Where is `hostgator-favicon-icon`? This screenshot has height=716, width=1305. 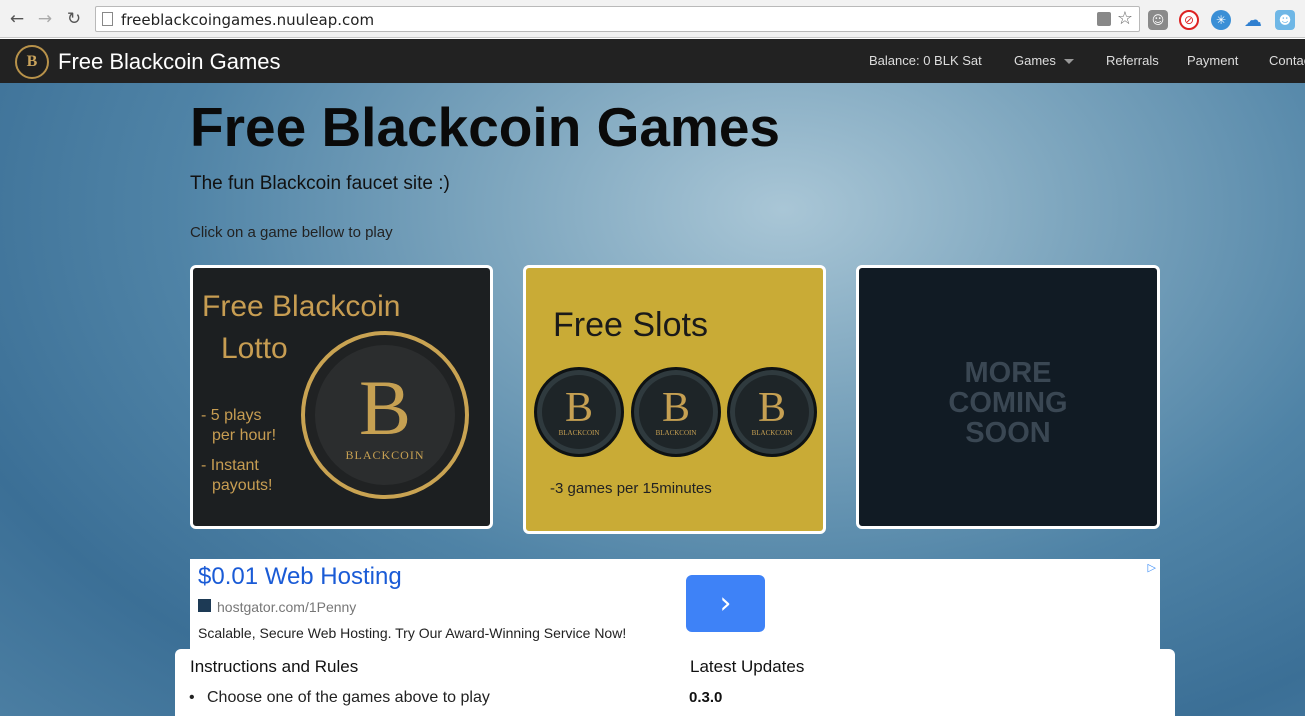
hostgator-favicon-icon is located at coordinates (204, 605).